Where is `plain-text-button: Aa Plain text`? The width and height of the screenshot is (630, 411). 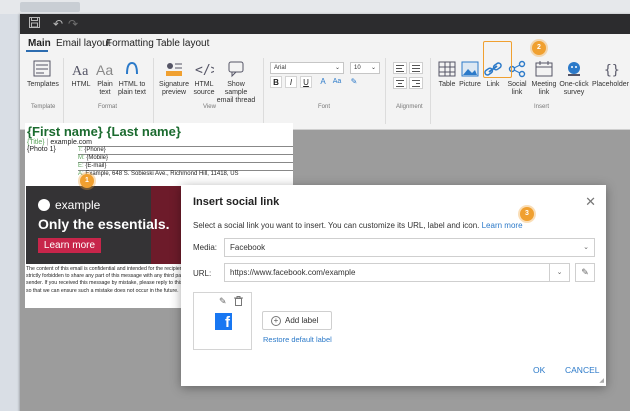
plain-text-button: Aa Plain text is located at coordinates (105, 78).